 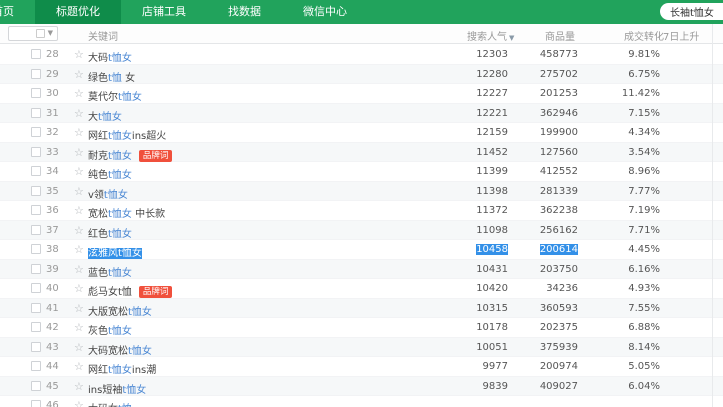 What do you see at coordinates (545, 54) in the screenshot?
I see `product-quantity-value: 458773` at bounding box center [545, 54].